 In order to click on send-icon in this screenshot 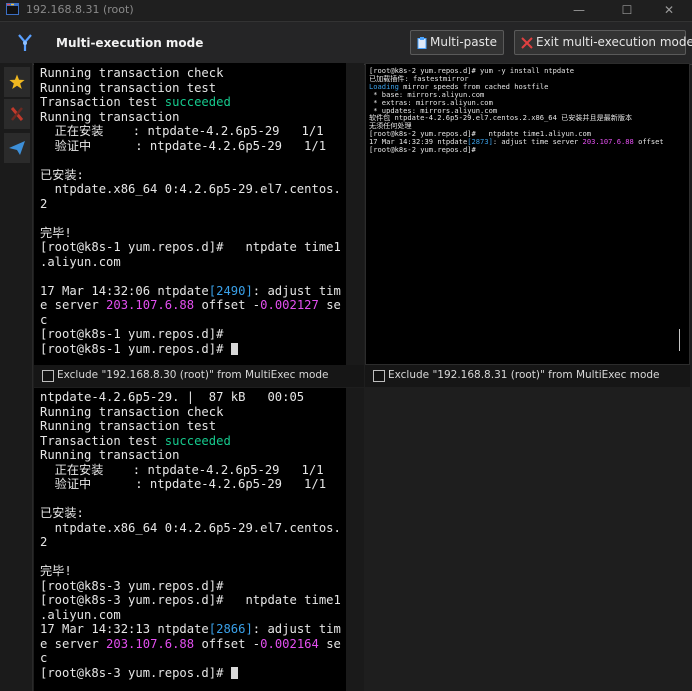, I will do `click(17, 148)`.